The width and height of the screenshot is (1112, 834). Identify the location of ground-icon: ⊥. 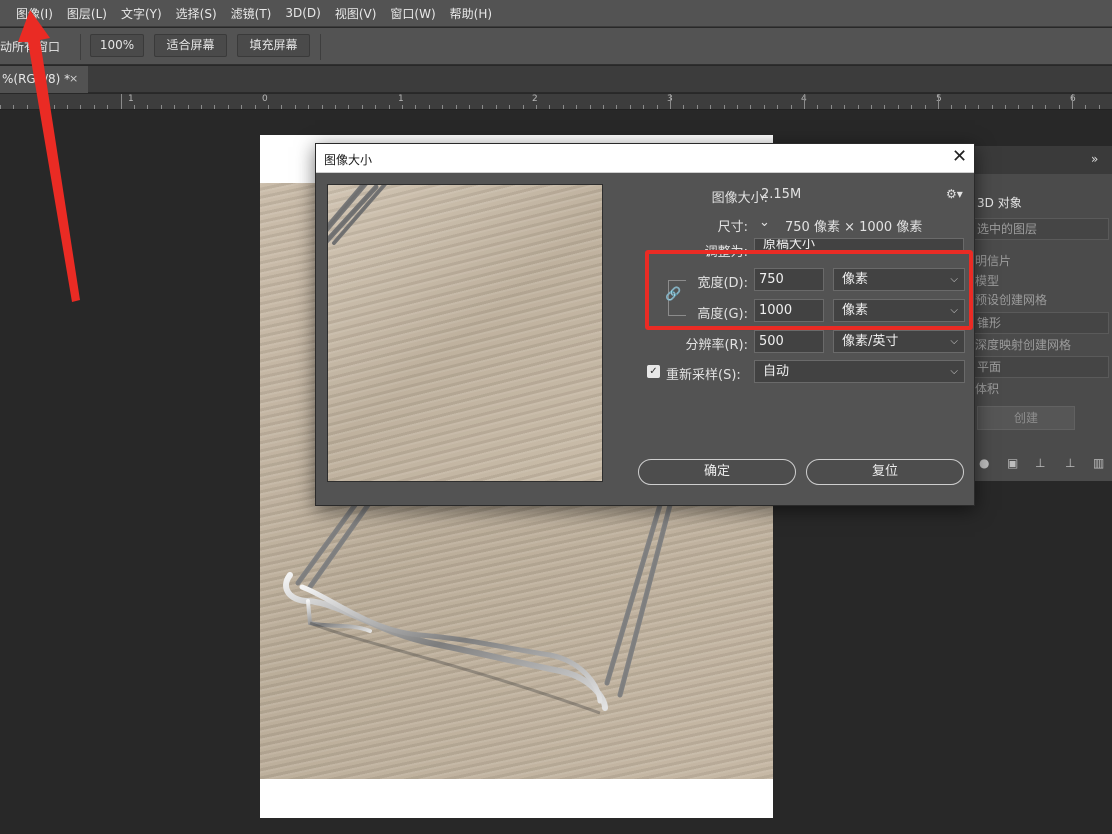
(1040, 463).